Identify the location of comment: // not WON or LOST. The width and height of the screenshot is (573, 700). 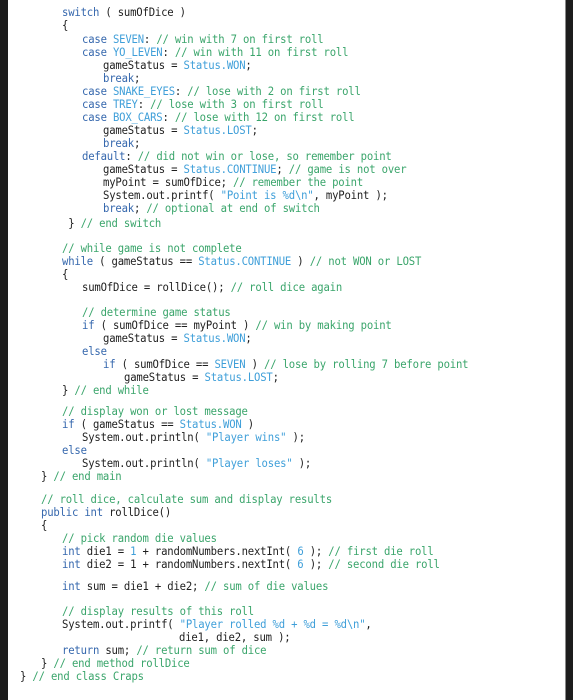
(365, 261).